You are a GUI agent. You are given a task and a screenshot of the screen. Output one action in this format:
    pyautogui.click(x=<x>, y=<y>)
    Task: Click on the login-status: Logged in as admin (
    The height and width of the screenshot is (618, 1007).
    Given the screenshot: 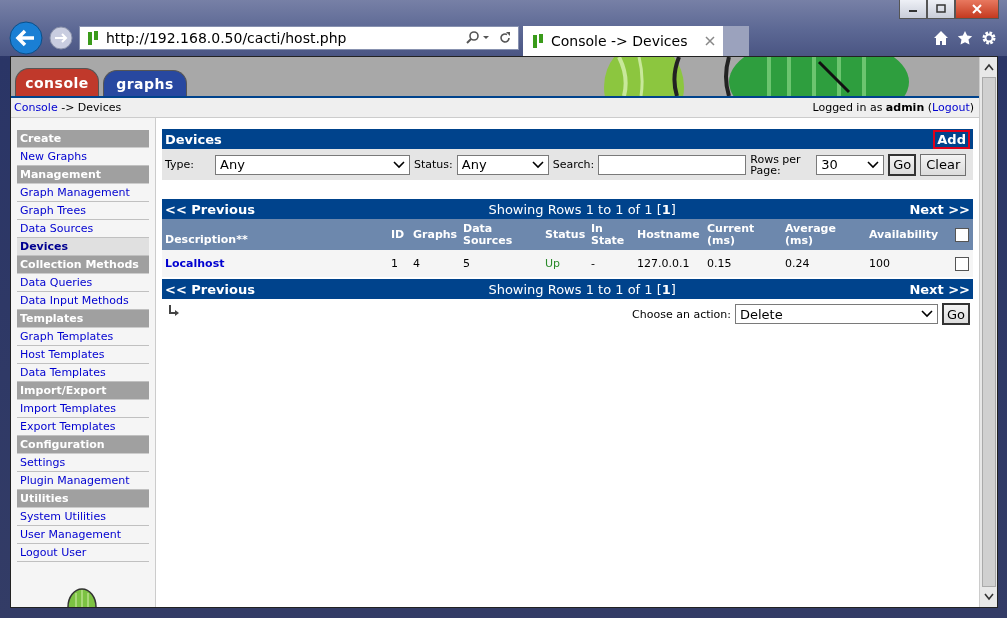 What is the action you would take?
    pyautogui.click(x=872, y=107)
    